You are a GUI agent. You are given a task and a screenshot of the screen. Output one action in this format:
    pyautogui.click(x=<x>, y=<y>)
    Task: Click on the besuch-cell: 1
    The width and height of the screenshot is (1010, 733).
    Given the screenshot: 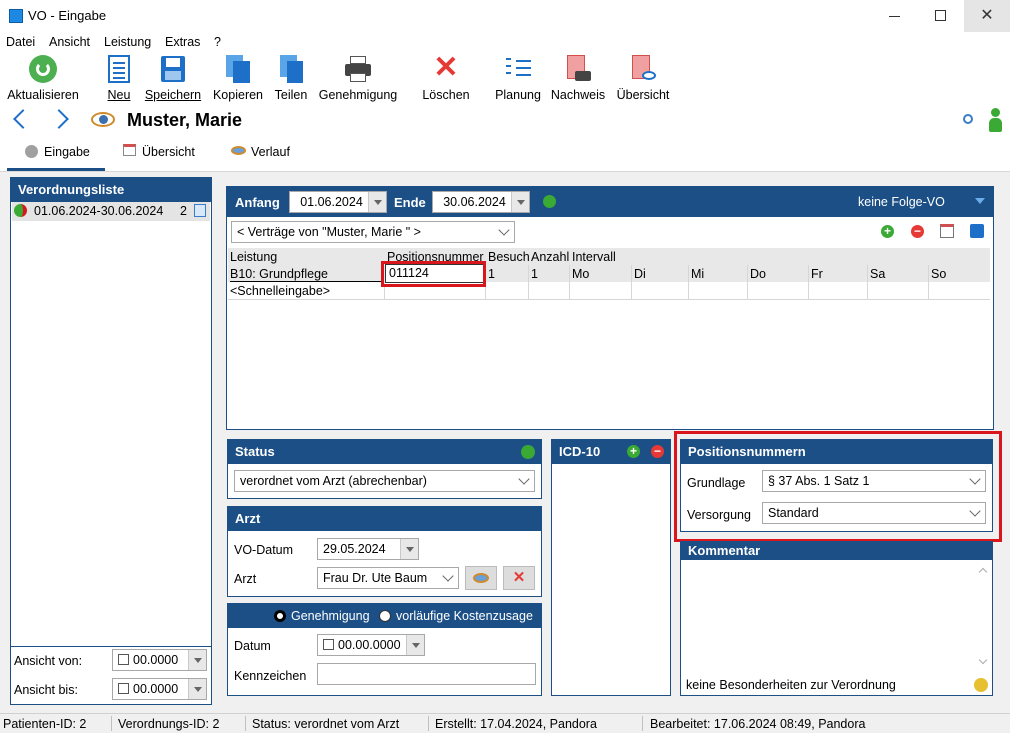 What is the action you would take?
    pyautogui.click(x=491, y=274)
    